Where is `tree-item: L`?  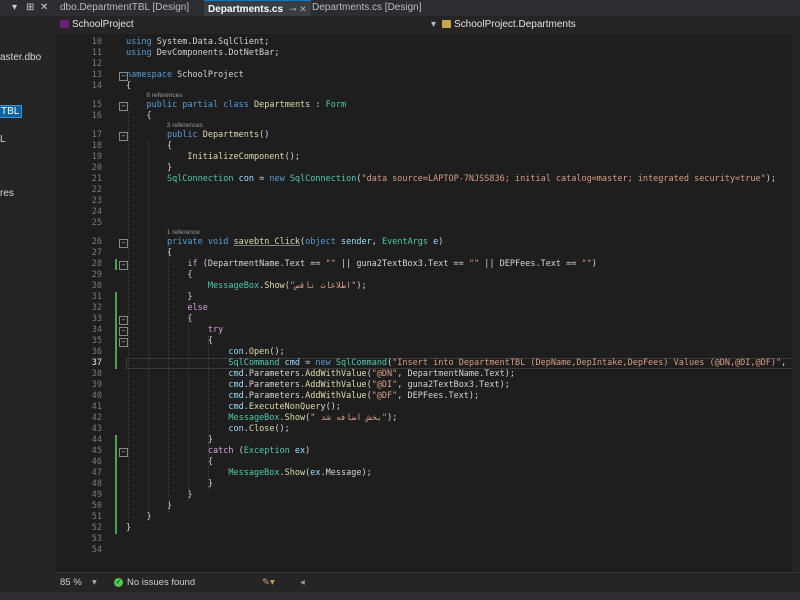
tree-item: L is located at coordinates (3, 139).